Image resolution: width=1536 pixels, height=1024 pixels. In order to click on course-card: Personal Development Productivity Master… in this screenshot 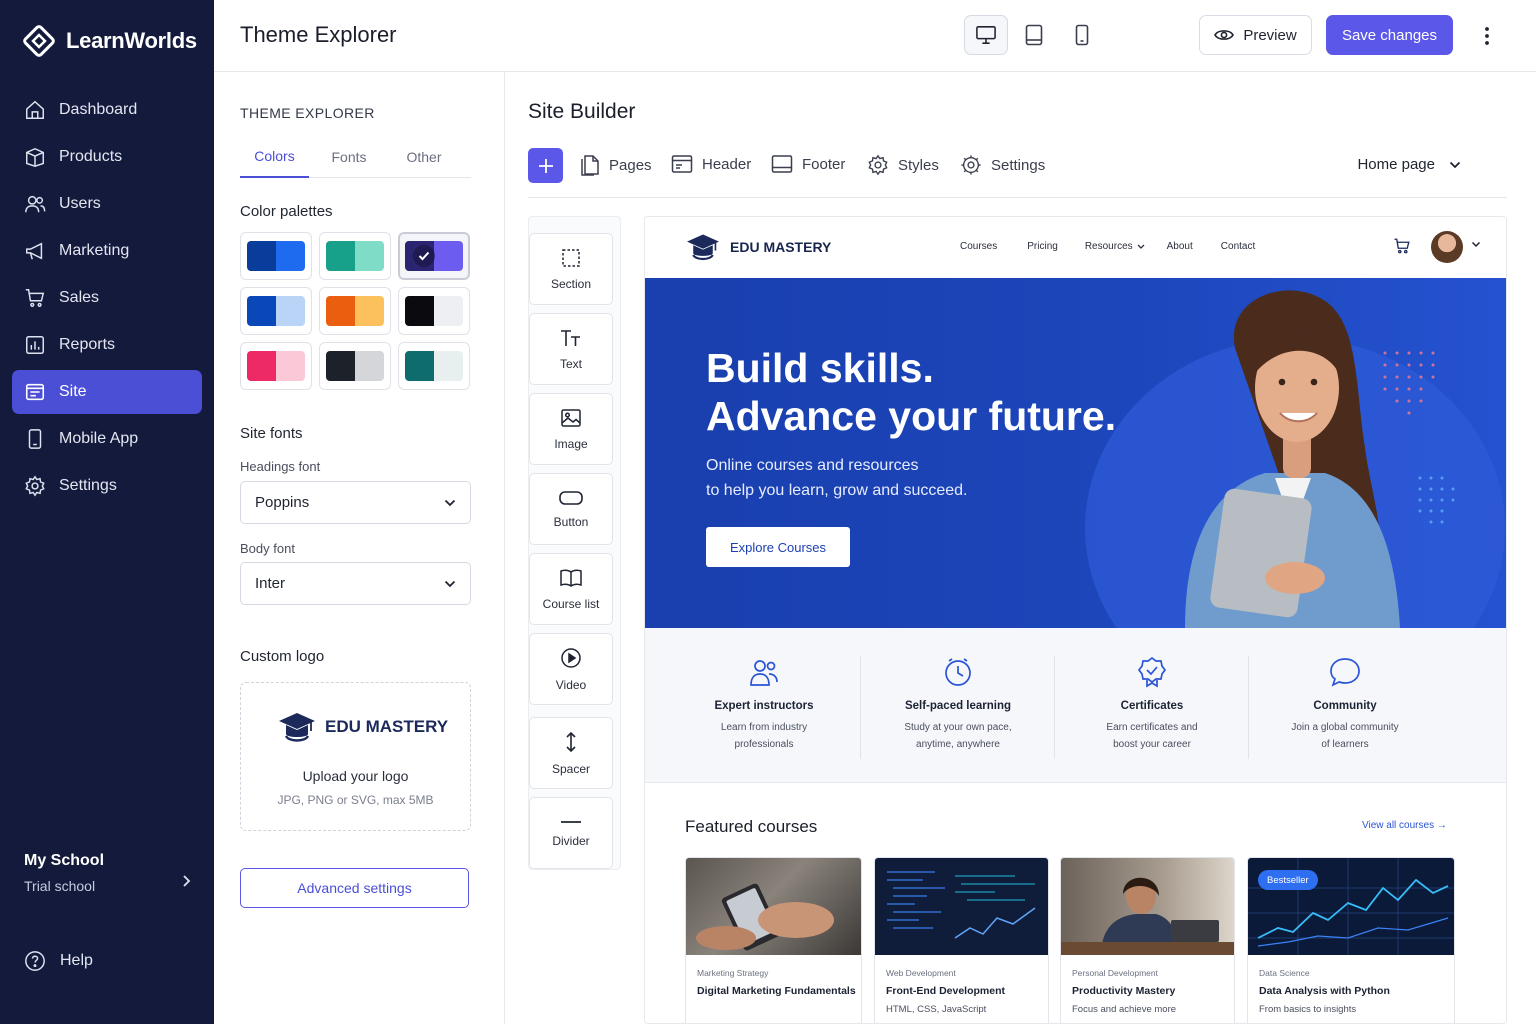, I will do `click(1147, 940)`.